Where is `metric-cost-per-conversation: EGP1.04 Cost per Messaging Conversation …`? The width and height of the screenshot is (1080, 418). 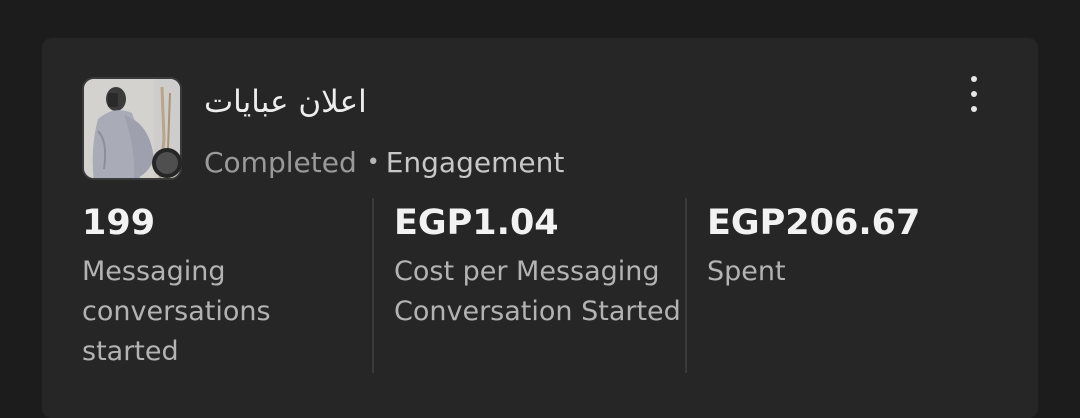 metric-cost-per-conversation: EGP1.04 Cost per Messaging Conversation … is located at coordinates (544, 266).